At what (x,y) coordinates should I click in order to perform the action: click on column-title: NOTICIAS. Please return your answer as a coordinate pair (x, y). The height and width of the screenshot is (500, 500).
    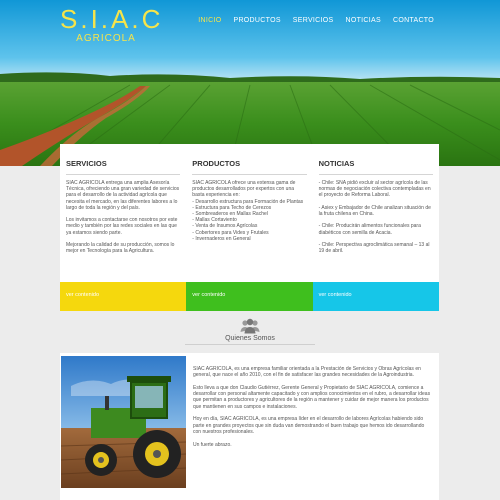
    Looking at the image, I should click on (336, 163).